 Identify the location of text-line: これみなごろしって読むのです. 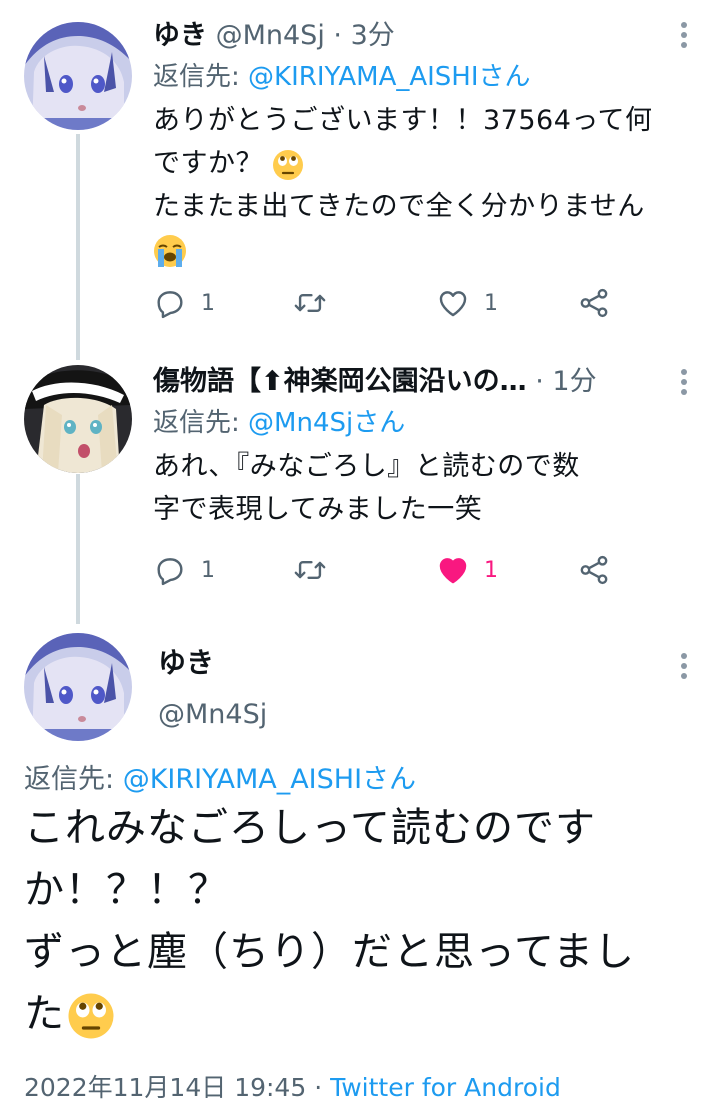
(310, 828).